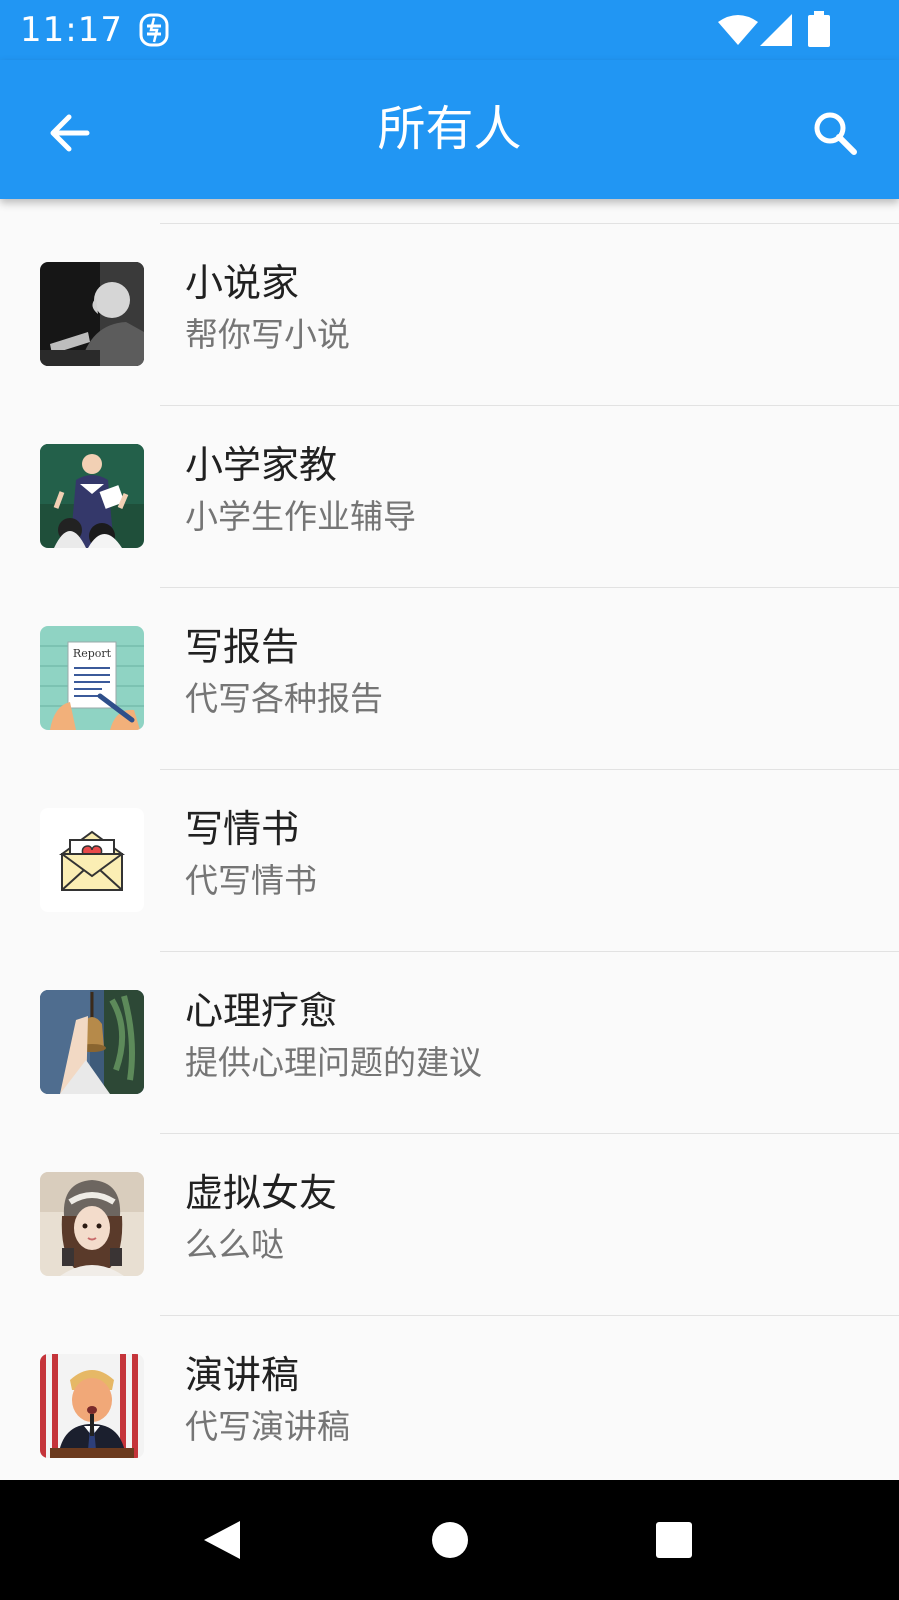 This screenshot has height=1600, width=899. Describe the element at coordinates (92, 678) in the screenshot. I see `report-avatar: Report` at that location.